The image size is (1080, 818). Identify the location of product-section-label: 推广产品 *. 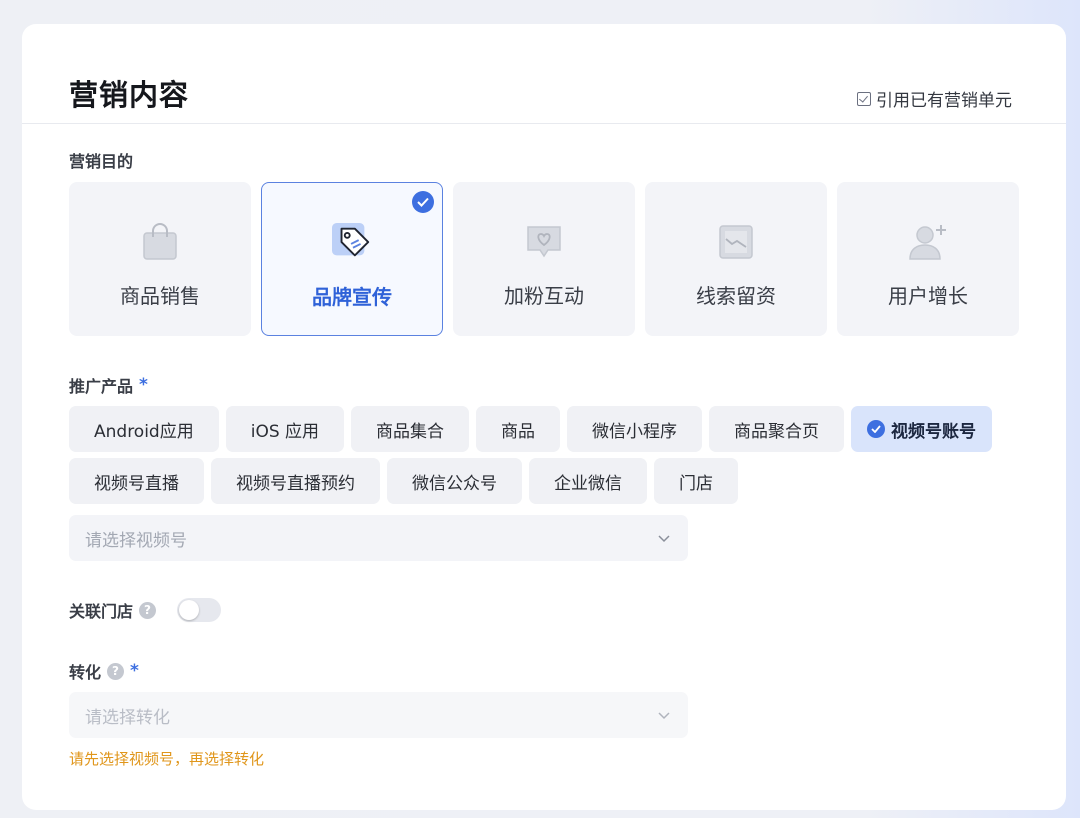
(108, 385).